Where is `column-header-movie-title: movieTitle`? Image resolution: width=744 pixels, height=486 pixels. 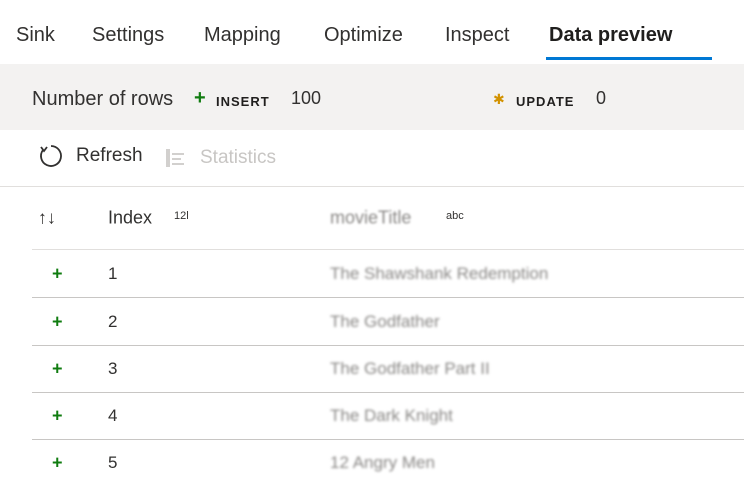
column-header-movie-title: movieTitle is located at coordinates (370, 218).